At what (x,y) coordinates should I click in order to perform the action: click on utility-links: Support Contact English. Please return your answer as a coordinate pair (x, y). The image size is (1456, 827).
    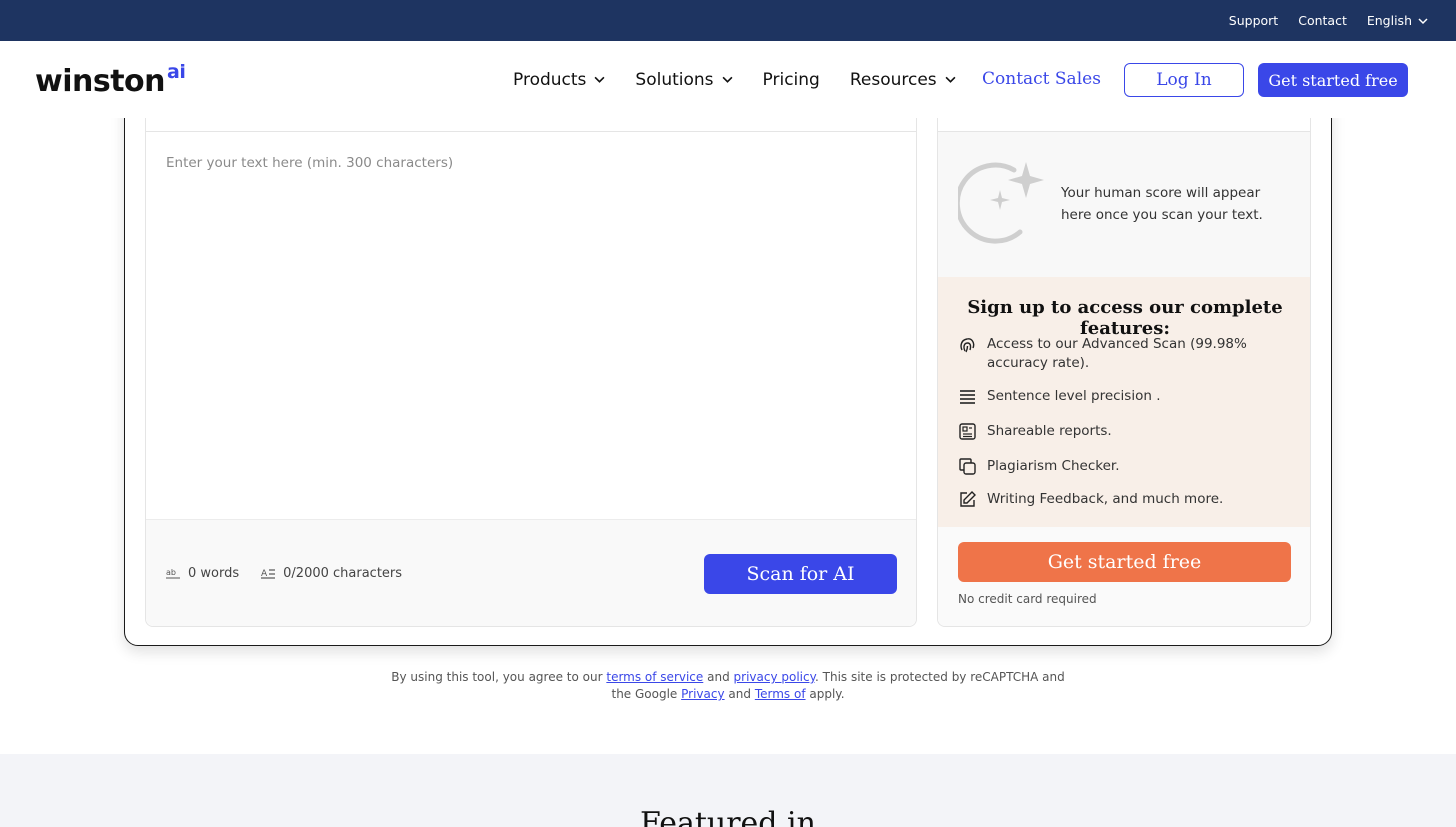
    Looking at the image, I should click on (1328, 20).